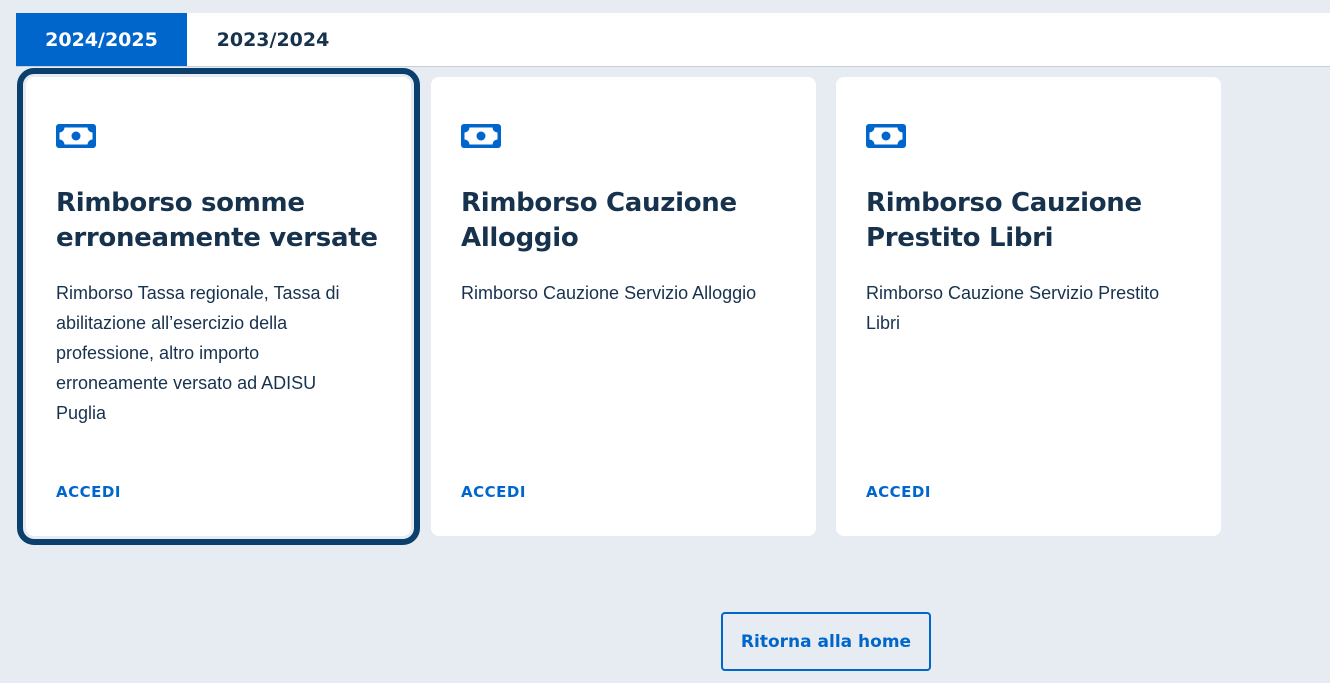  What do you see at coordinates (609, 293) in the screenshot?
I see `card-description: Rimborso Cauzione Servizio Alloggio` at bounding box center [609, 293].